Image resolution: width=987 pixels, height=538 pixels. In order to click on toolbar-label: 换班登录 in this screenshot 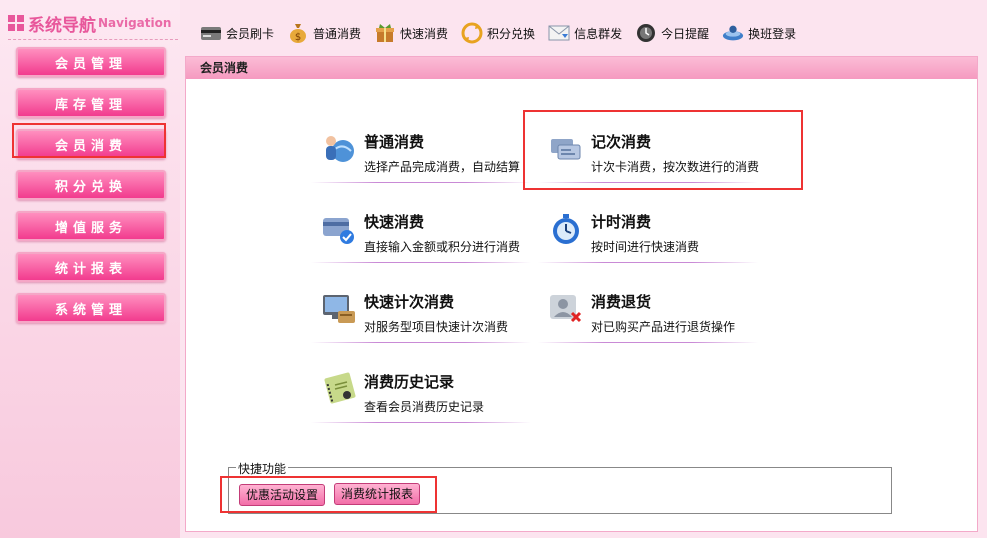, I will do `click(772, 33)`.